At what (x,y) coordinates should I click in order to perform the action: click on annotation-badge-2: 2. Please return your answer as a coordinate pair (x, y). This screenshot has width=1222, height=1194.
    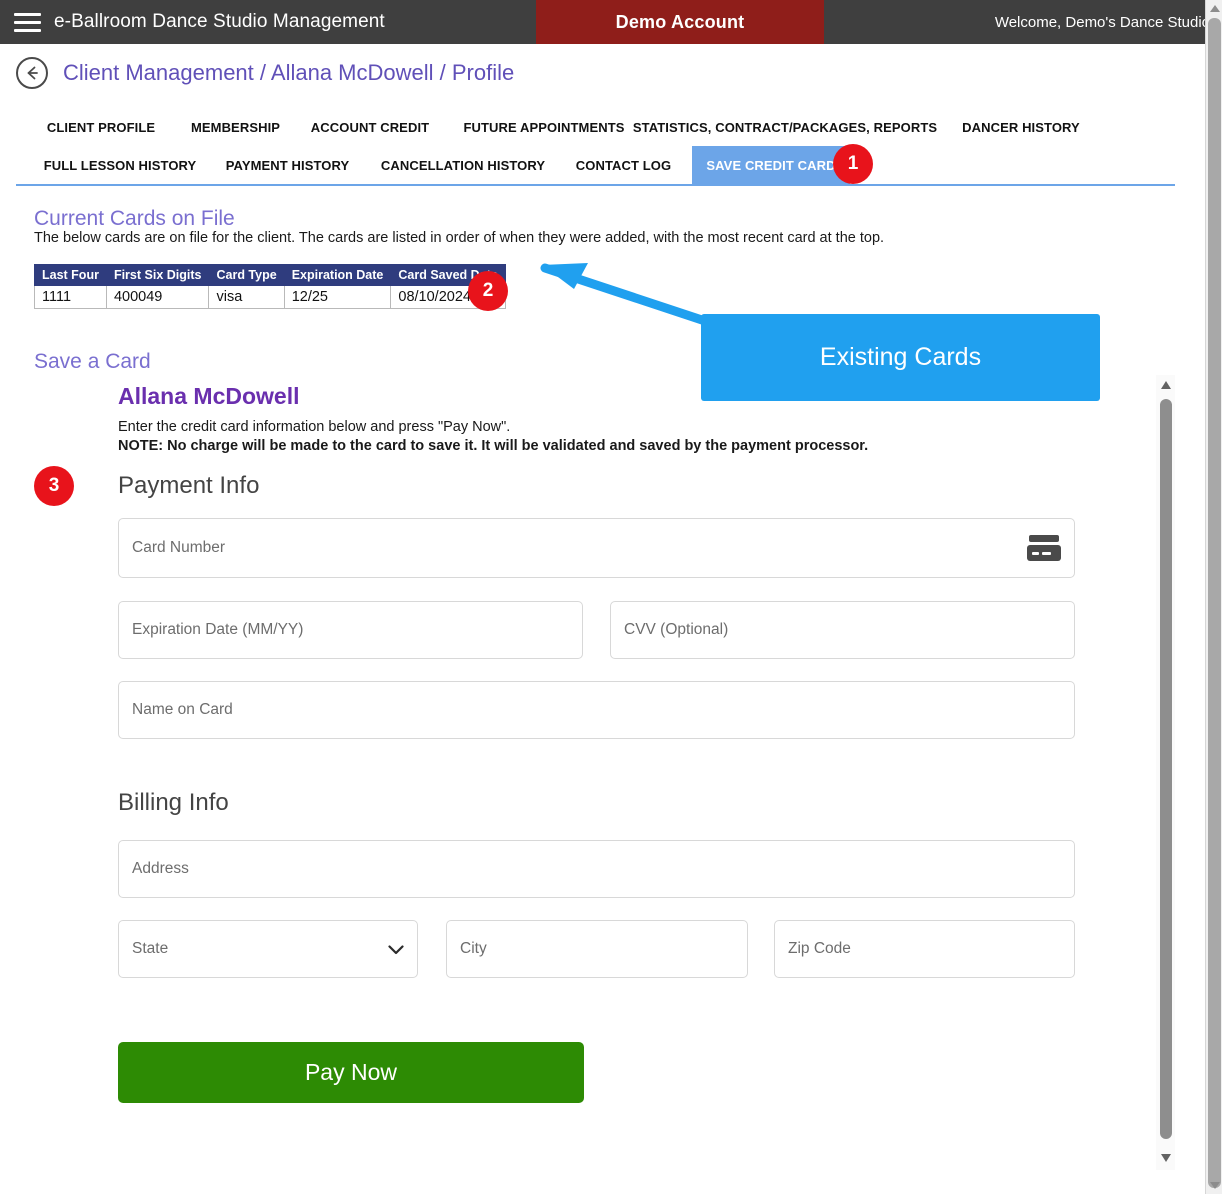
    Looking at the image, I should click on (488, 291).